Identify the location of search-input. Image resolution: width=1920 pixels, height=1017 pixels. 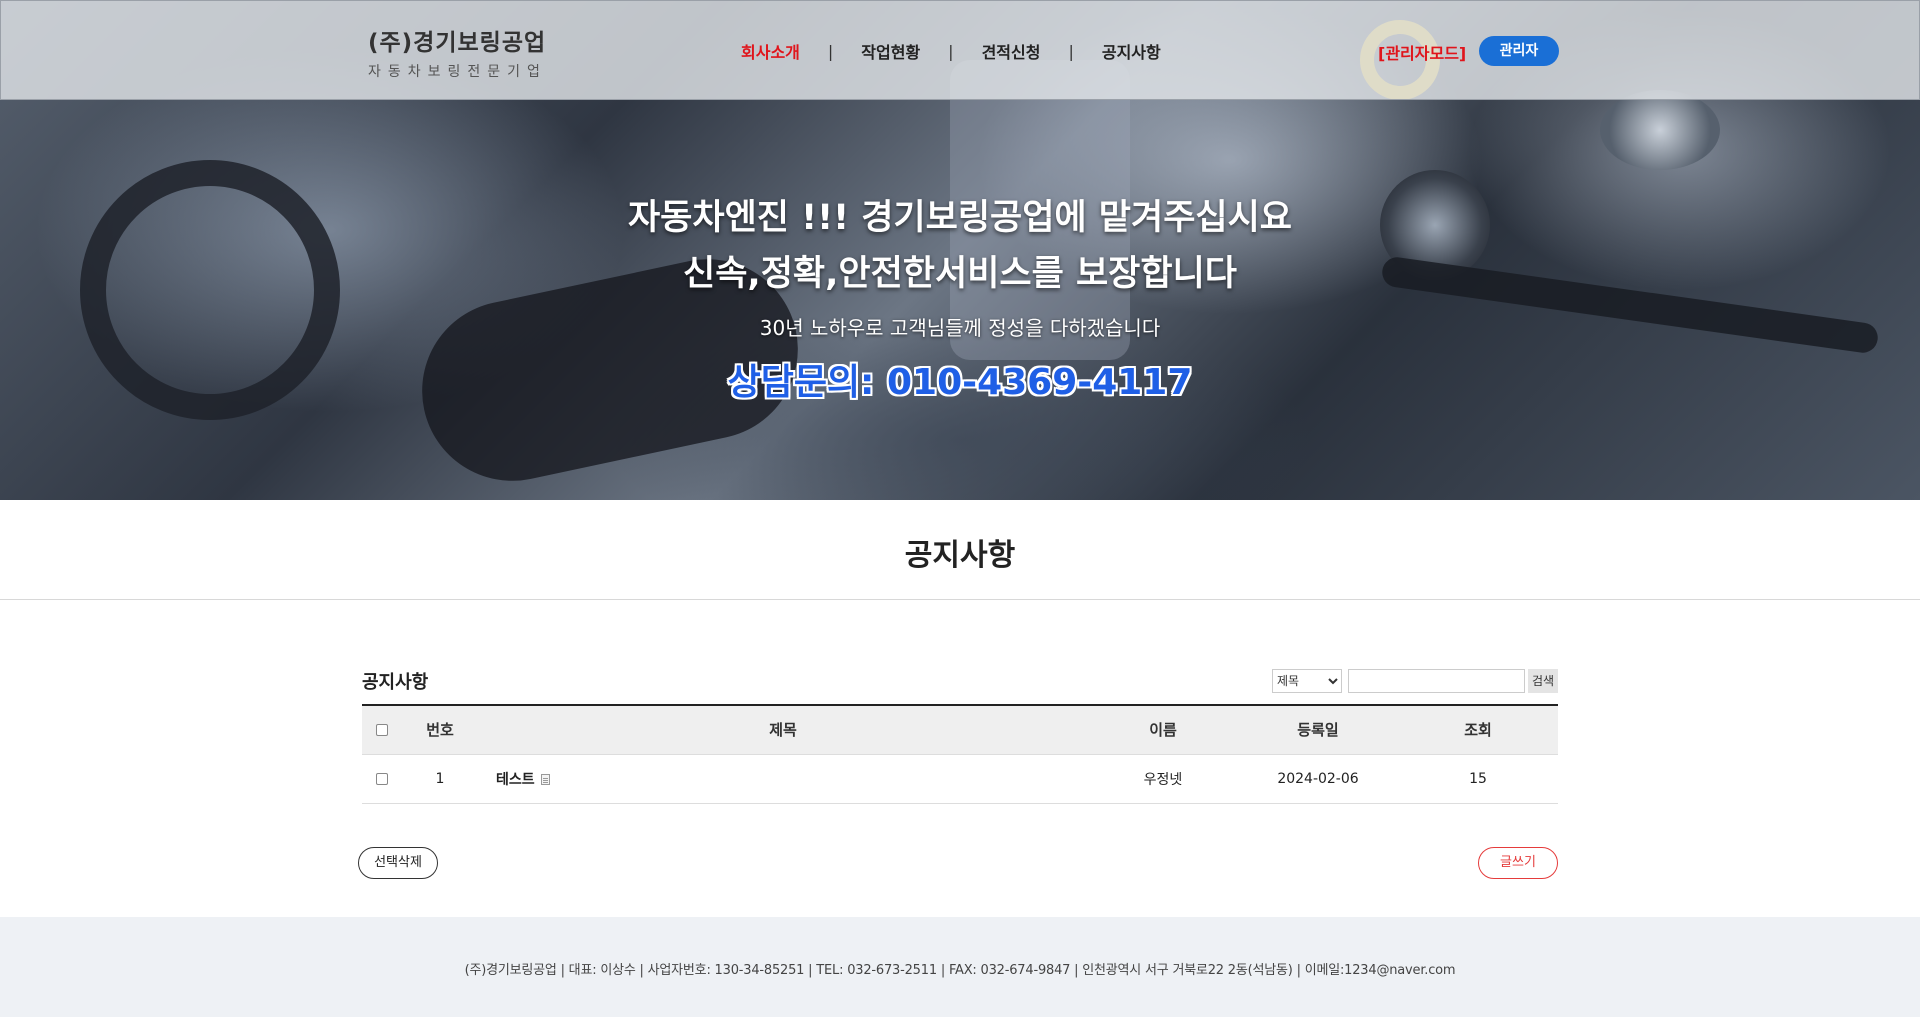
(1436, 681).